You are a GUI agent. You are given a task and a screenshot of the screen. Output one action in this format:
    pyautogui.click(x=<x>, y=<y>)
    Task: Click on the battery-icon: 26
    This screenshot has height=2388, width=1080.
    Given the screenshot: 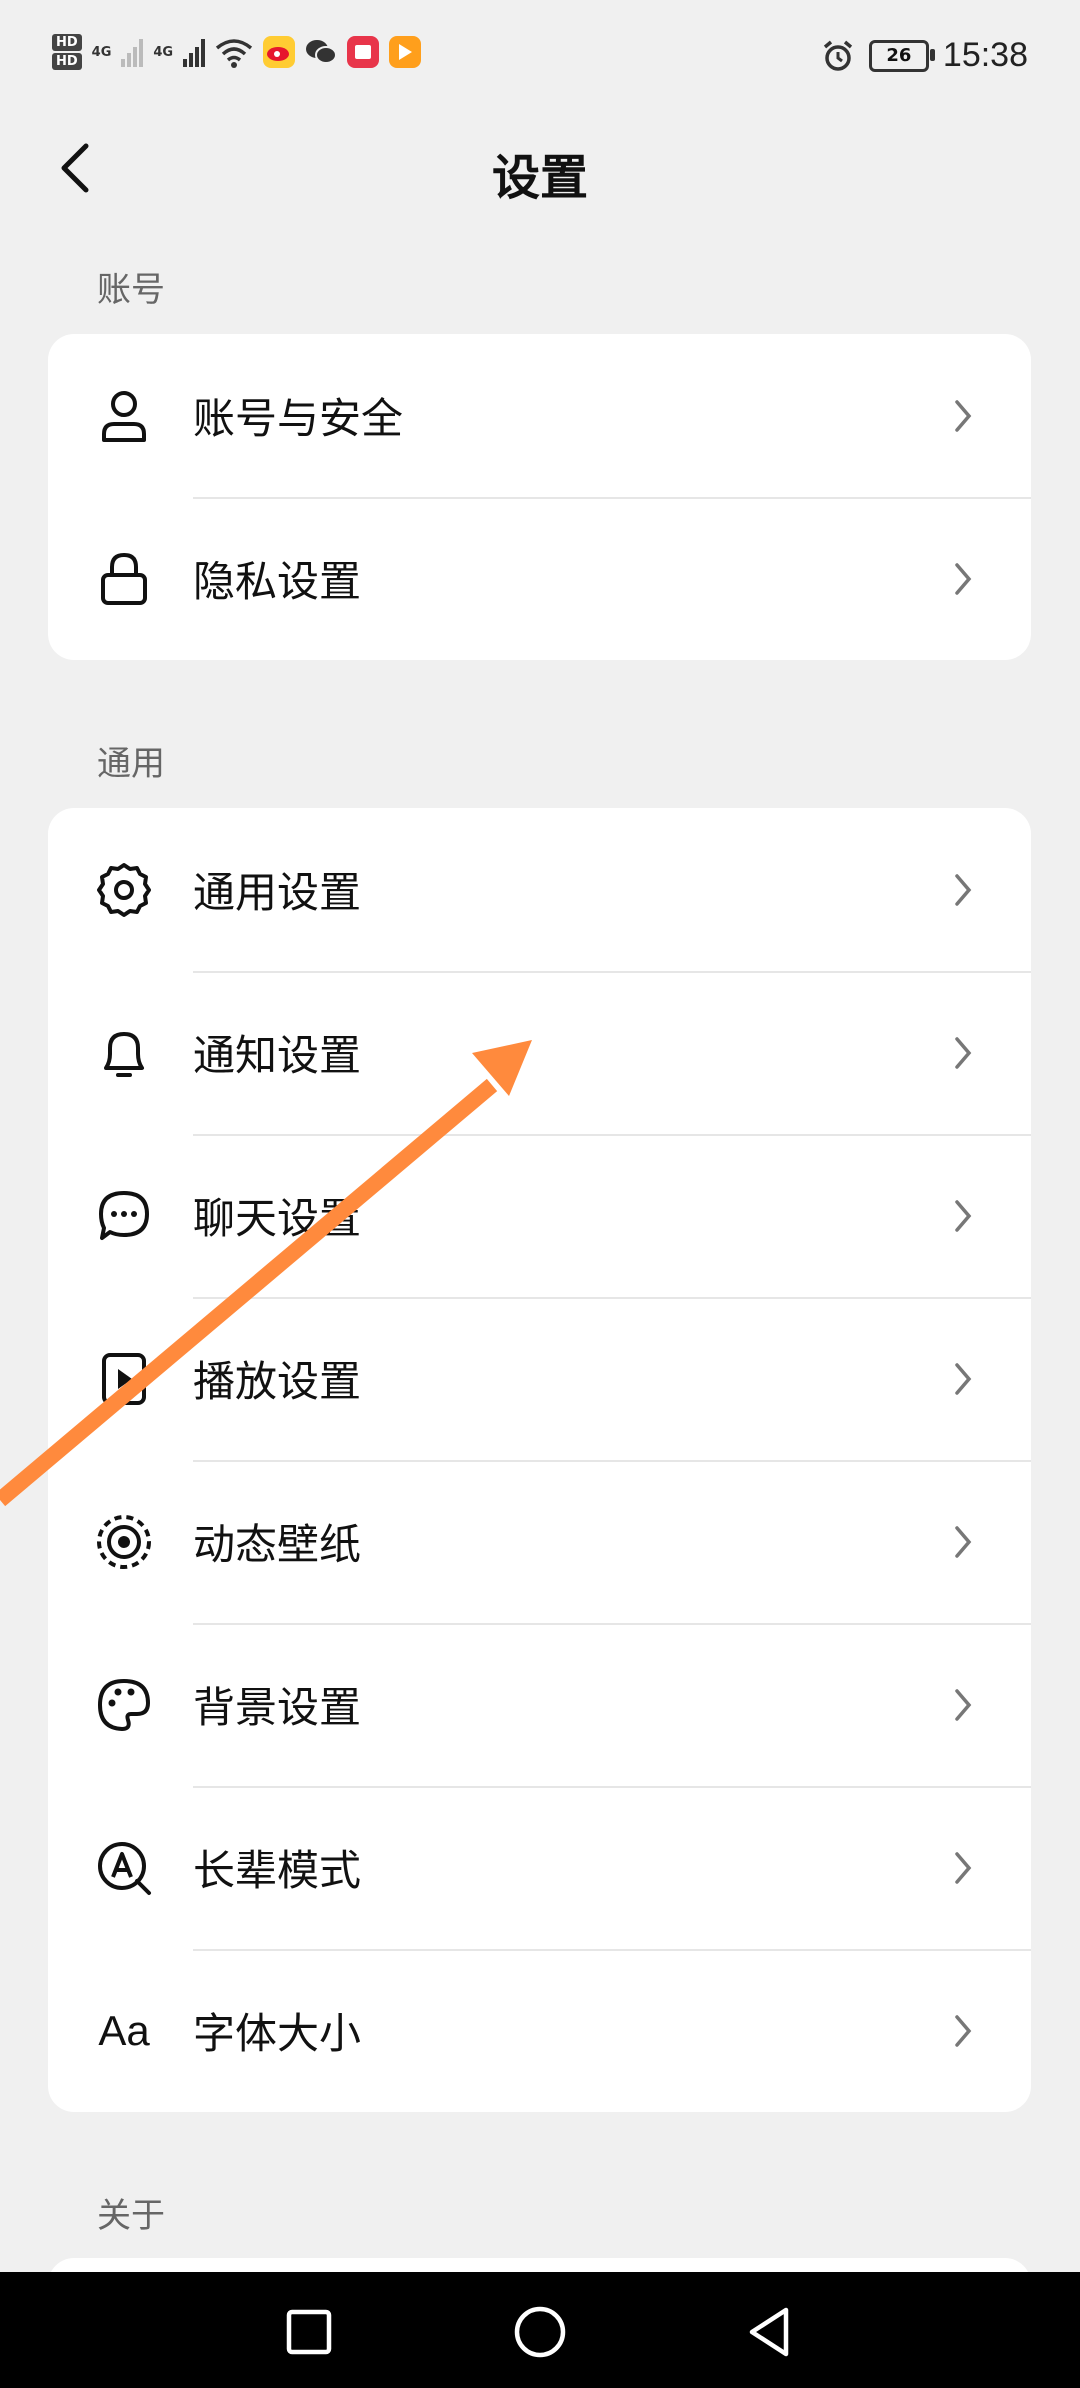 What is the action you would take?
    pyautogui.click(x=901, y=55)
    